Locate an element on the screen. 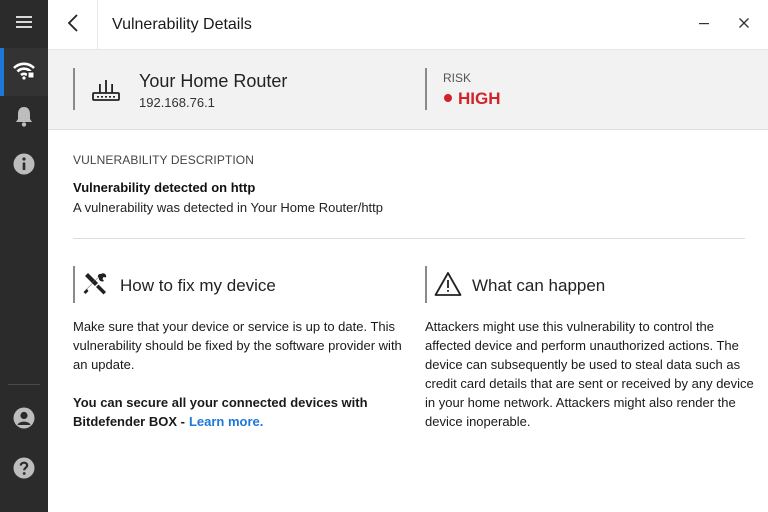 The width and height of the screenshot is (768, 512). back-button is located at coordinates (73, 25).